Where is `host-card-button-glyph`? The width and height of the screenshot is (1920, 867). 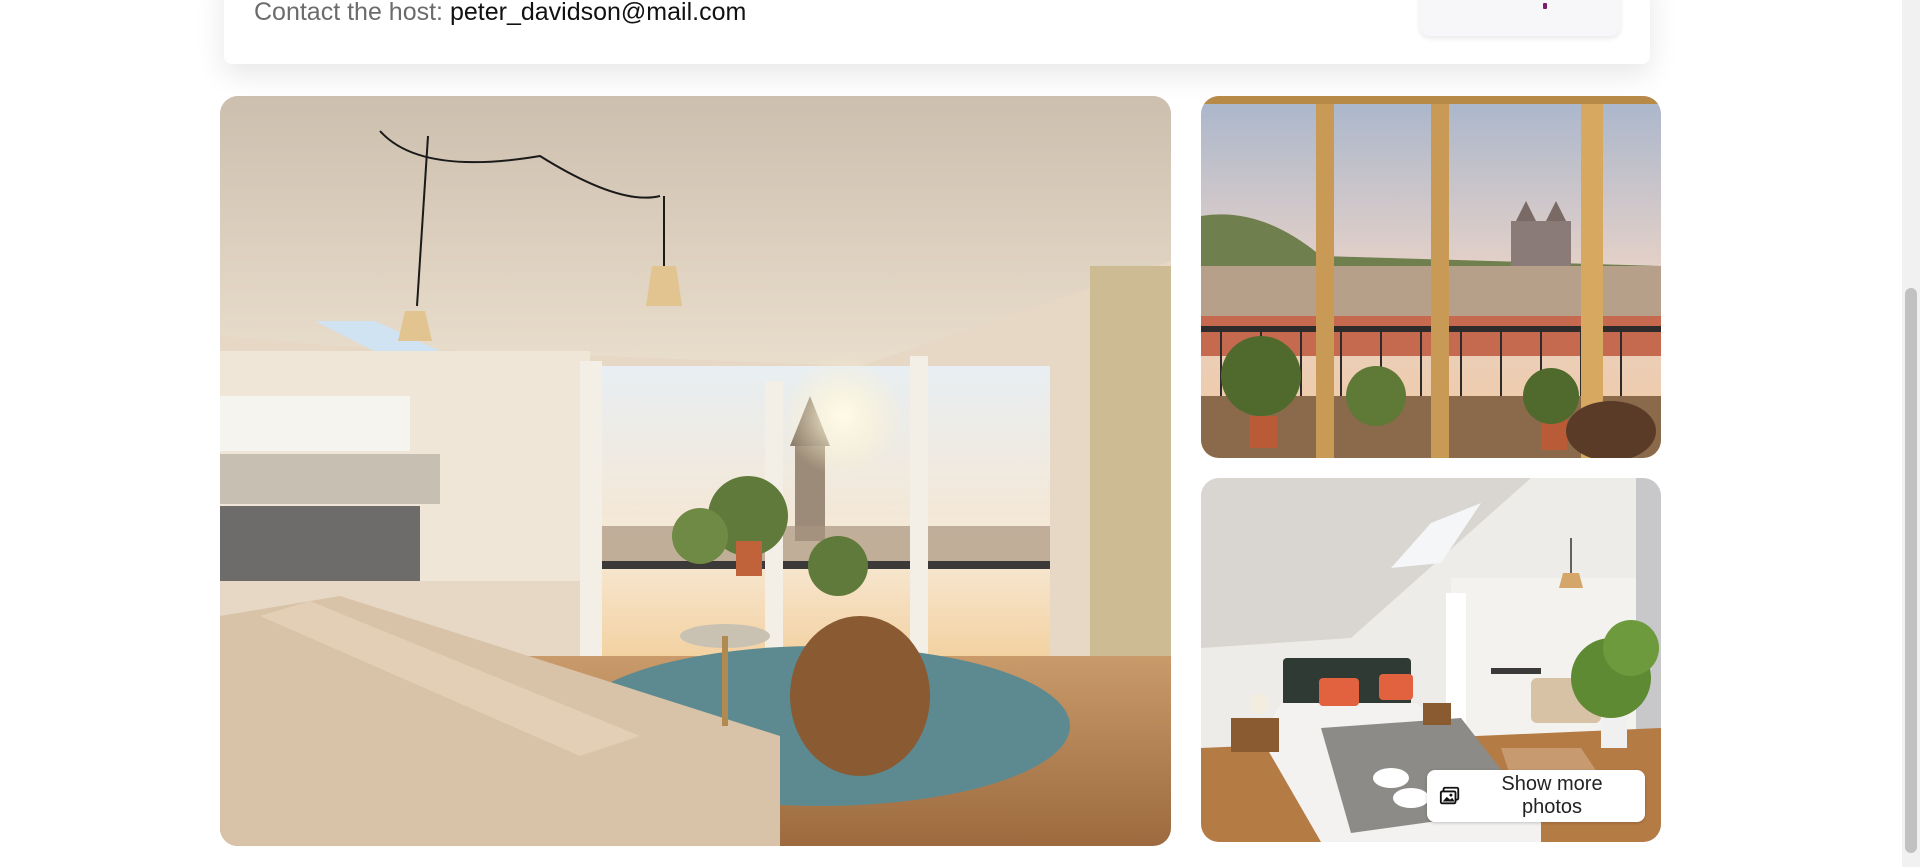 host-card-button-glyph is located at coordinates (1545, 6).